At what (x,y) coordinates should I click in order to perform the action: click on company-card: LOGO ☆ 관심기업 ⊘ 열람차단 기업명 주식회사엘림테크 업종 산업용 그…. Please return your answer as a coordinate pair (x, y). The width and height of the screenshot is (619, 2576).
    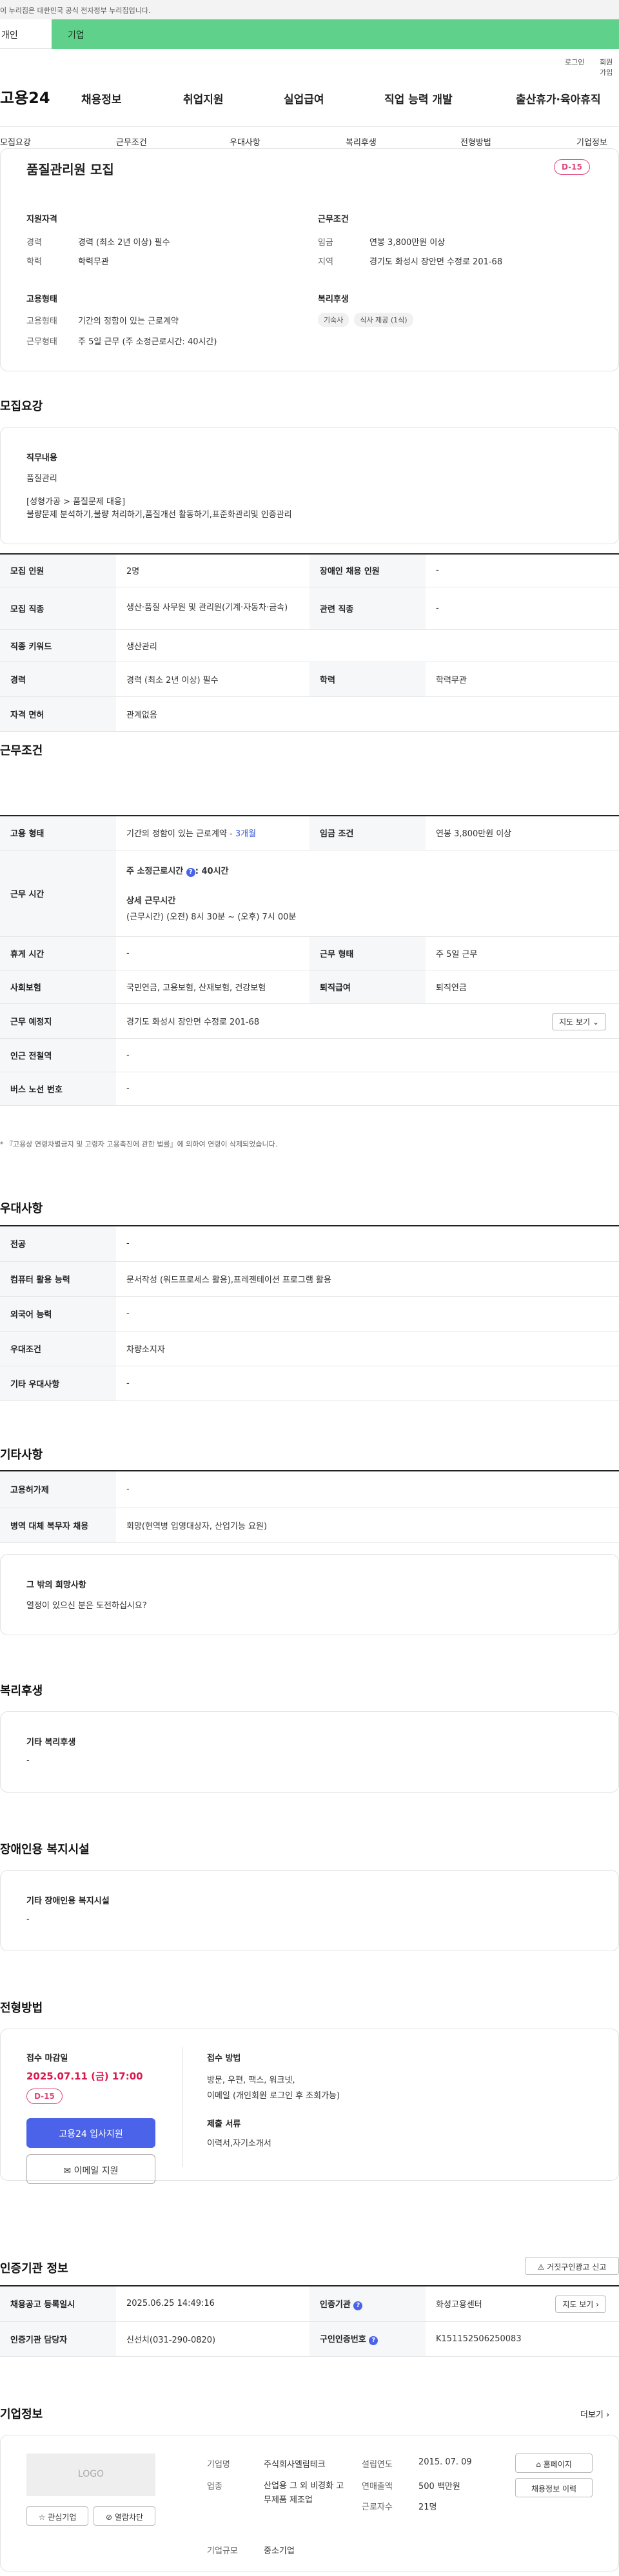
    Looking at the image, I should click on (309, 2503).